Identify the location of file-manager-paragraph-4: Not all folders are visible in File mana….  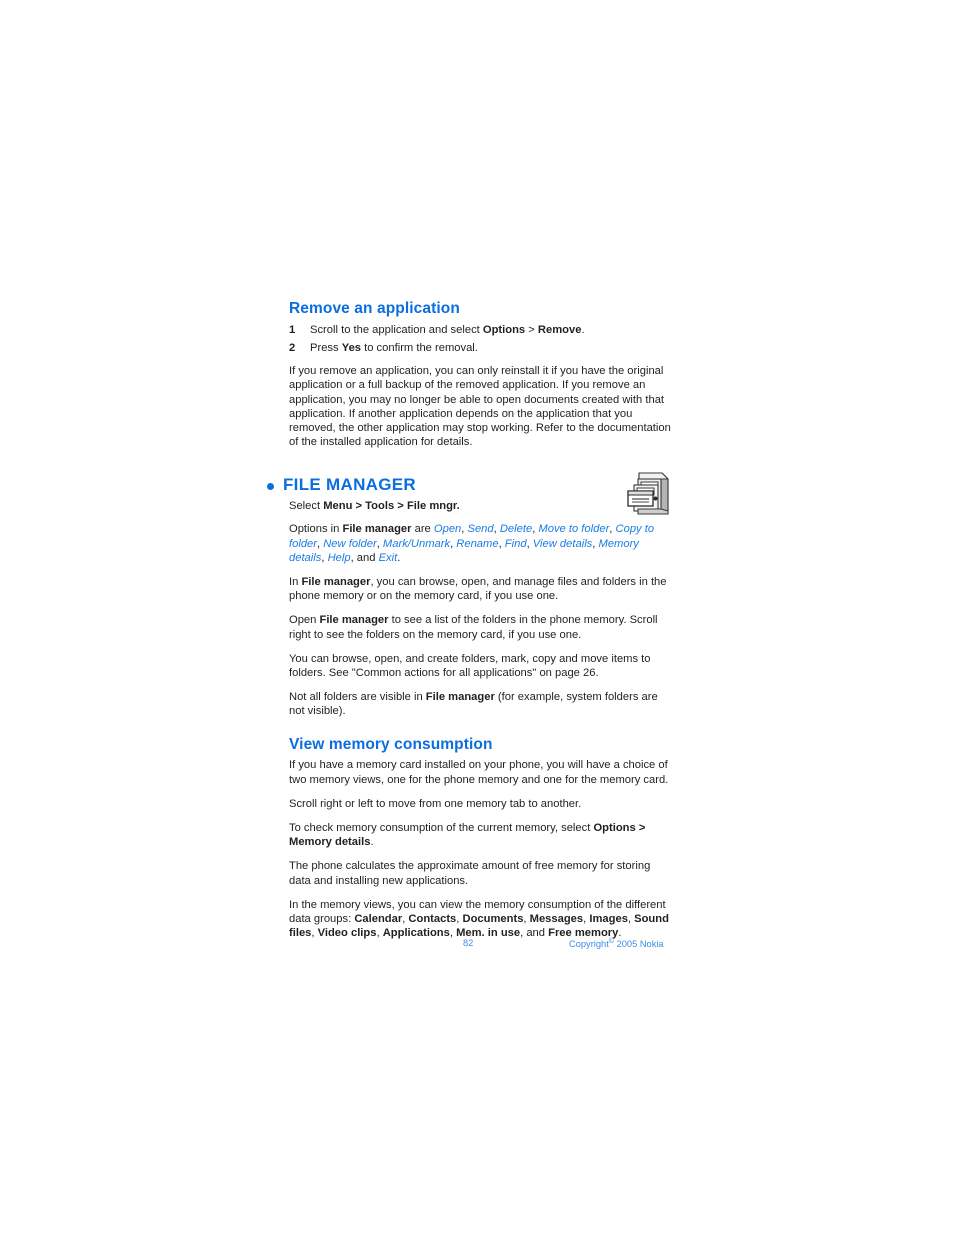
(480, 704).